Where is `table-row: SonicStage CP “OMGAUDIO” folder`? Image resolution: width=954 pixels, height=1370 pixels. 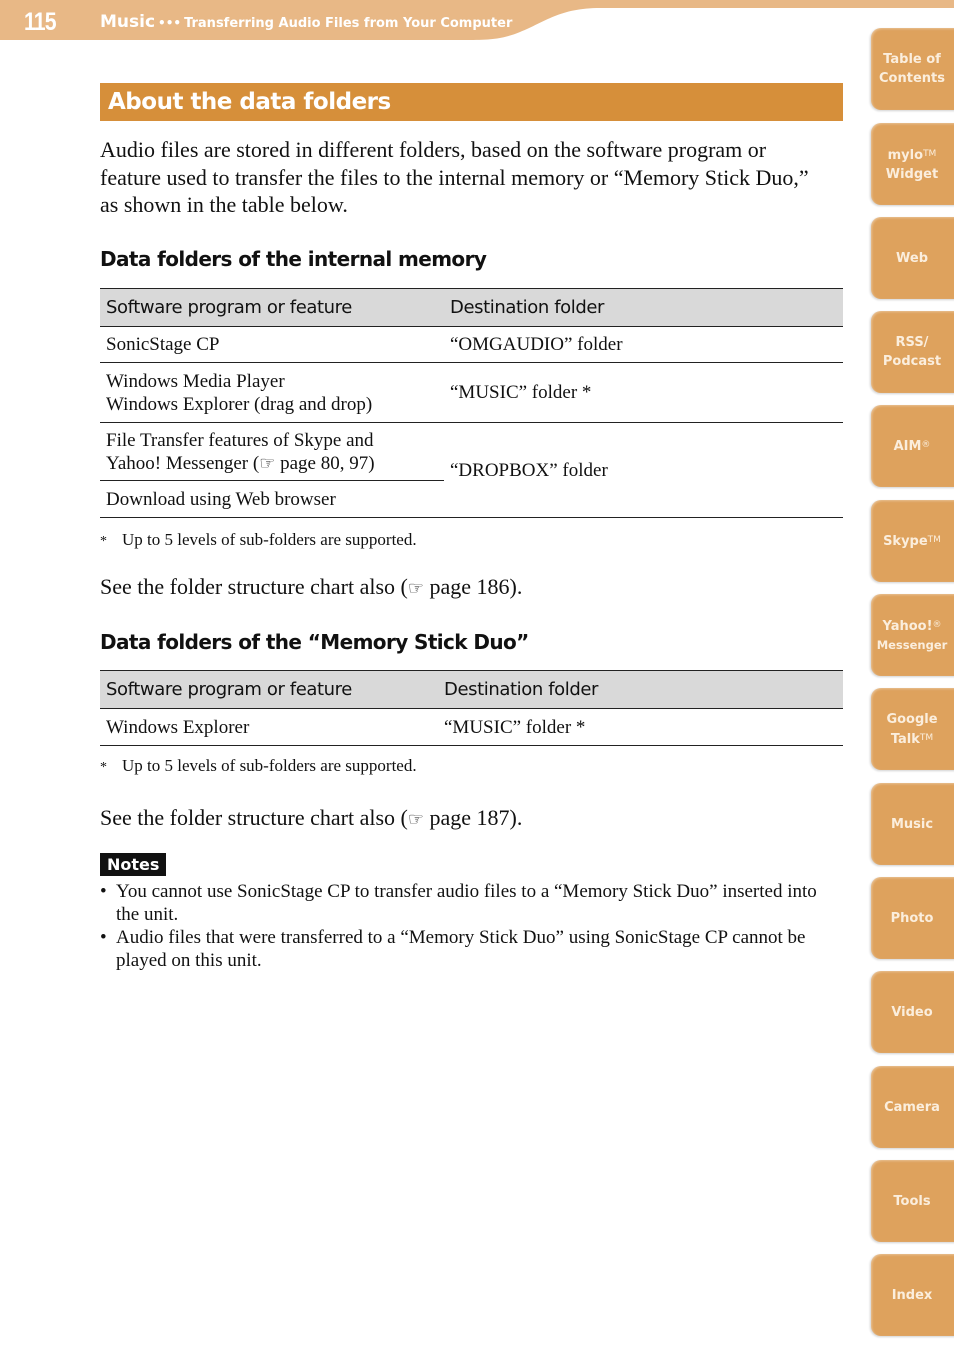
table-row: SonicStage CP “OMGAUDIO” folder is located at coordinates (471, 344).